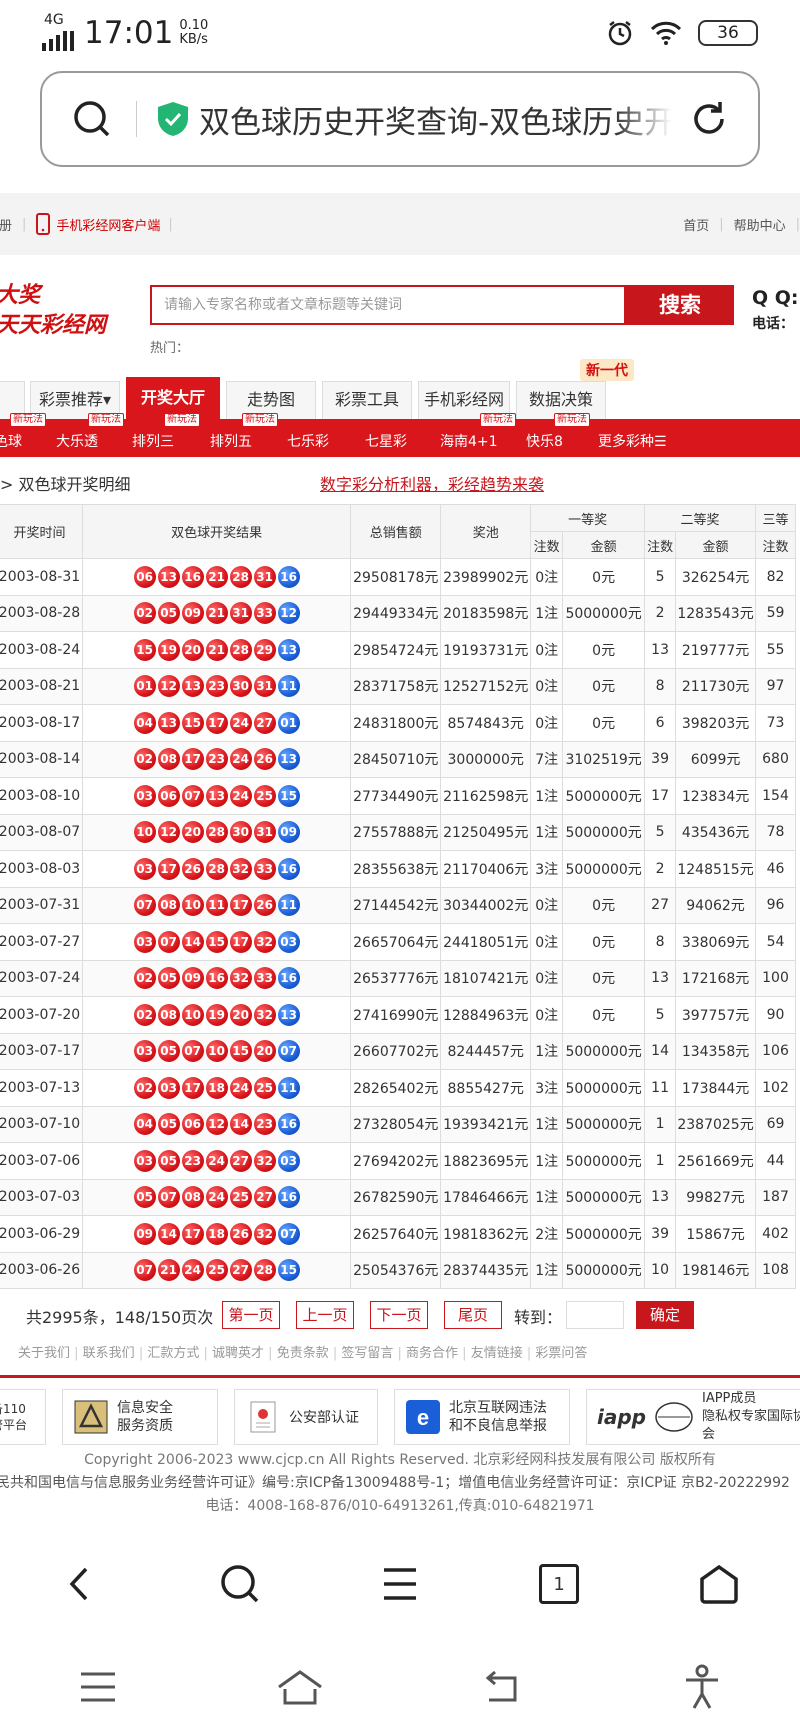 This screenshot has height=1733, width=800. I want to click on footer-link: 关于我们, so click(44, 1353).